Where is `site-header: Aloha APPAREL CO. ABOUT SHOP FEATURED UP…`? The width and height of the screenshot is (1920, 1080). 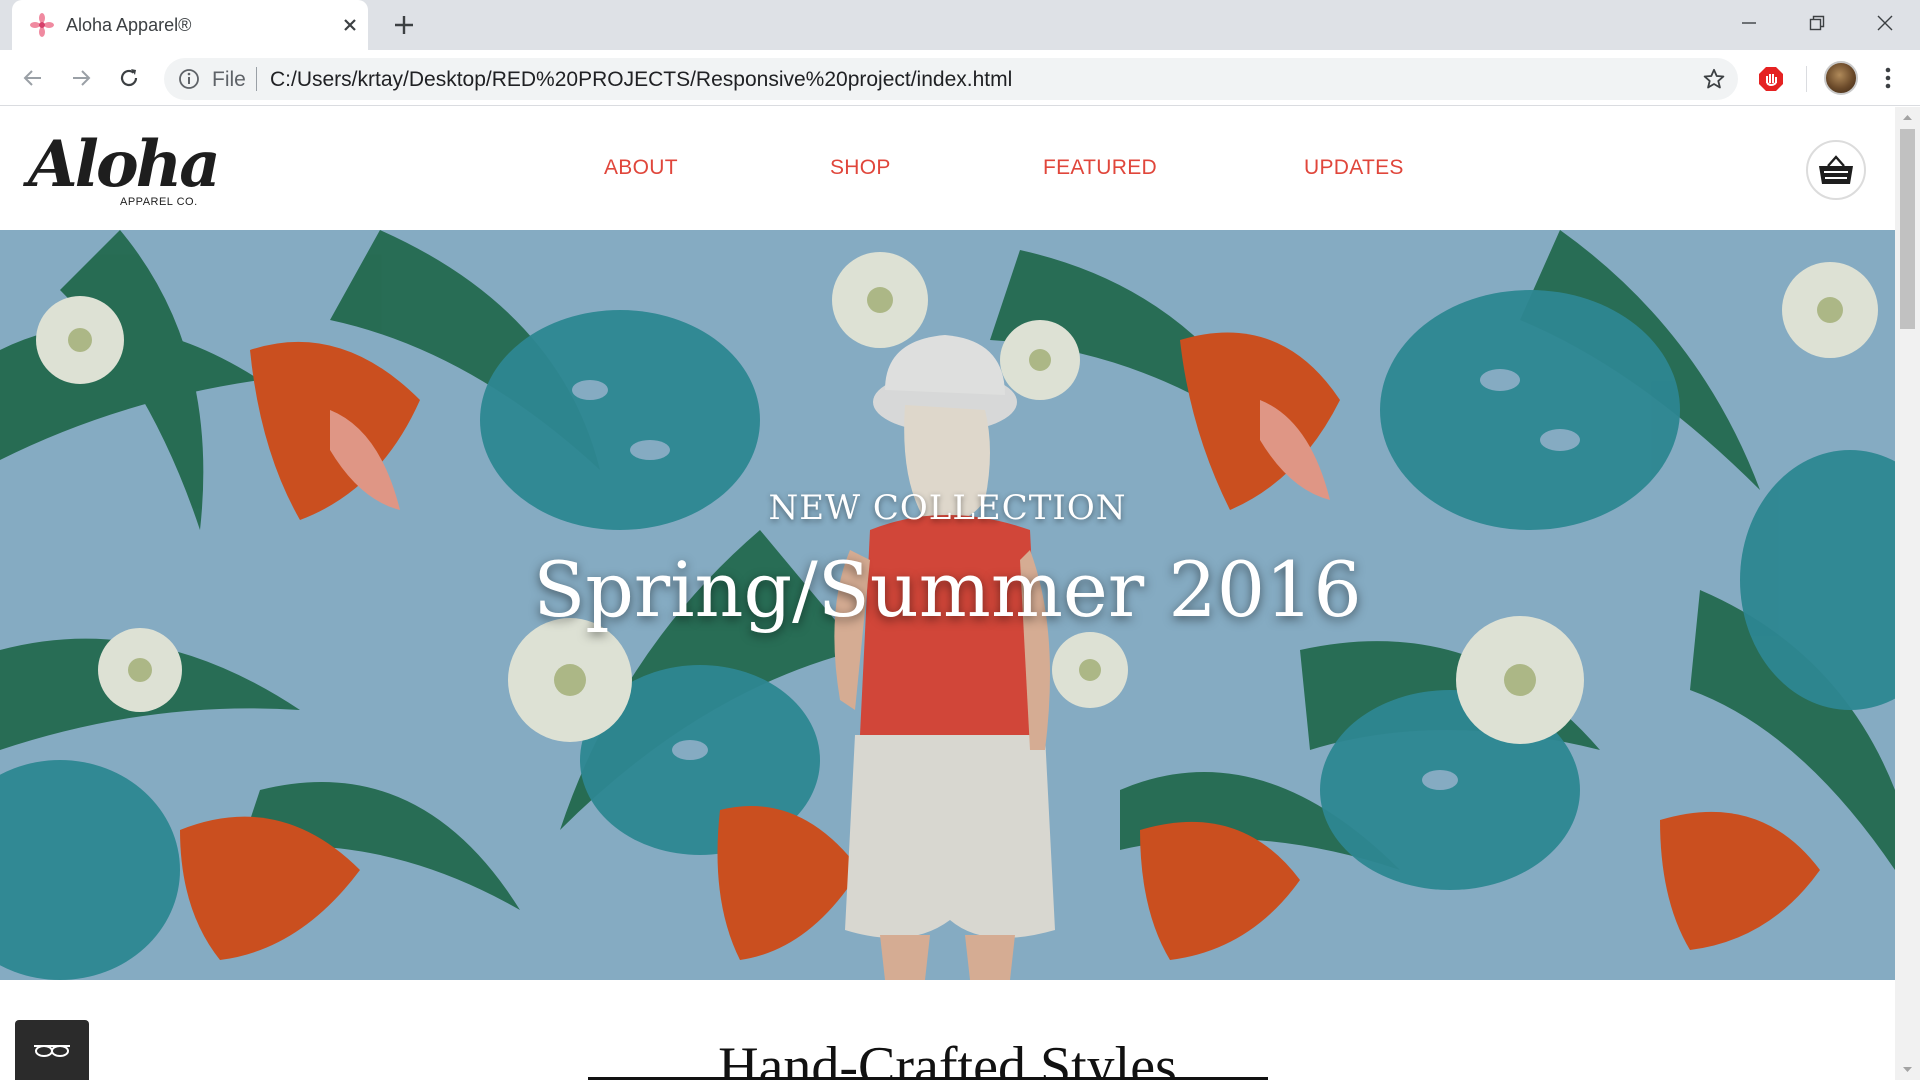 site-header: Aloha APPAREL CO. ABOUT SHOP FEATURED UP… is located at coordinates (947, 168).